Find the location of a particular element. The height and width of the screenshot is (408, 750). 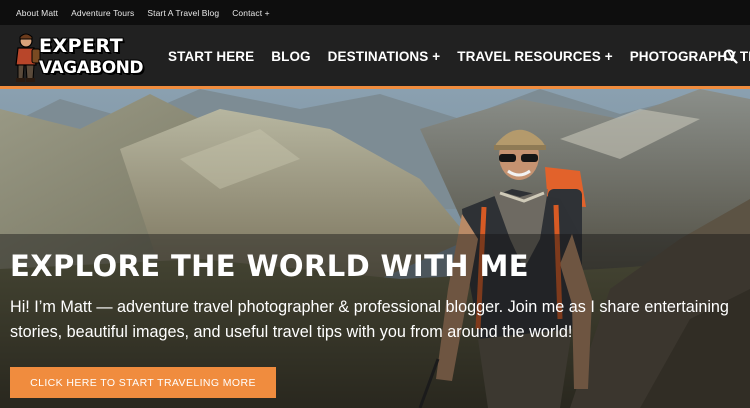

nav-item-blog: BLOG is located at coordinates (290, 56).